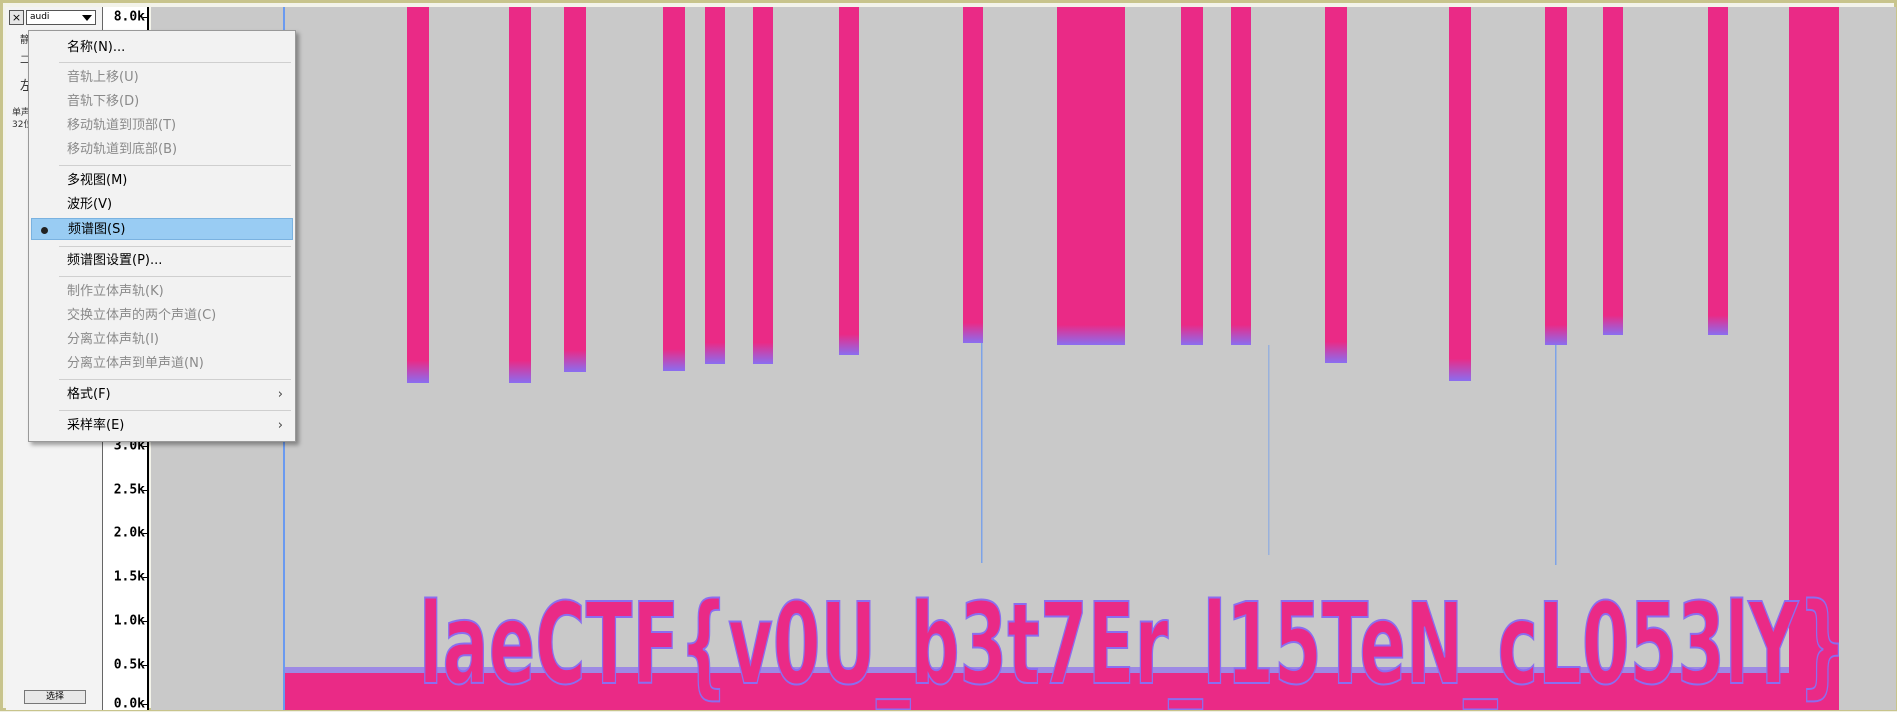 The height and width of the screenshot is (712, 1897). What do you see at coordinates (113, 339) in the screenshot?
I see `menu-item-label: 分离立体声轨(I)` at bounding box center [113, 339].